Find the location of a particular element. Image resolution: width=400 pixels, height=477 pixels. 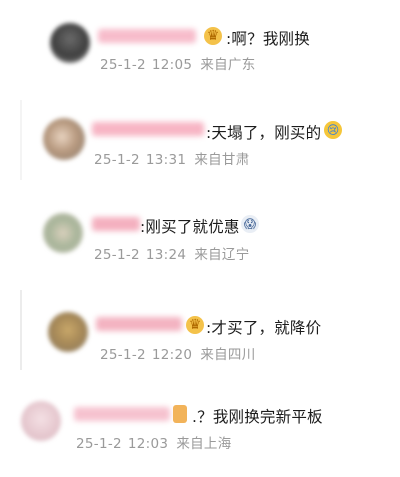

crying-face-icon: 😢 is located at coordinates (333, 130).